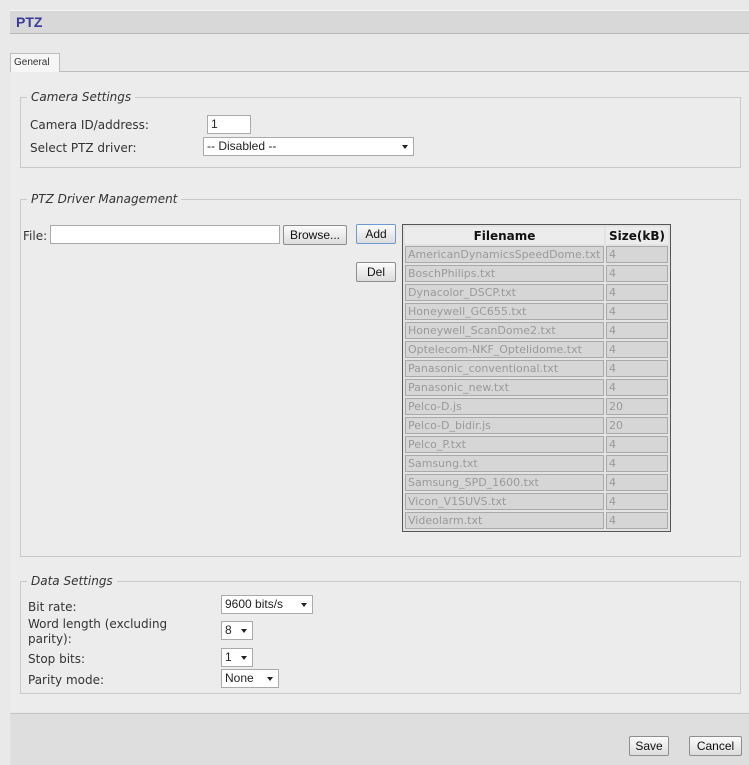 Image resolution: width=749 pixels, height=765 pixels. What do you see at coordinates (376, 234) in the screenshot?
I see `add-button: Add` at bounding box center [376, 234].